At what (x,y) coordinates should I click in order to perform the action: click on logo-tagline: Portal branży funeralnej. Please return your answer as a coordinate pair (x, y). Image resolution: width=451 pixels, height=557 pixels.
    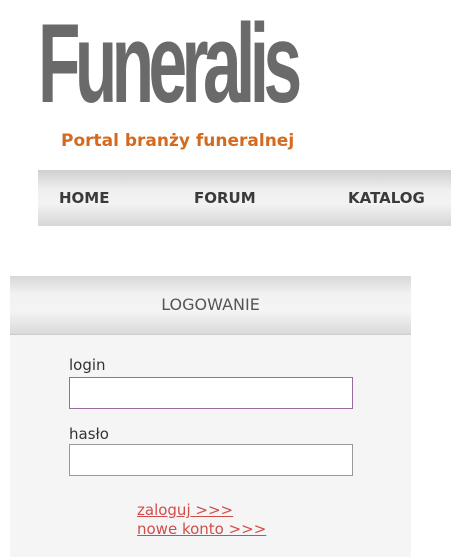
    Looking at the image, I should click on (178, 141).